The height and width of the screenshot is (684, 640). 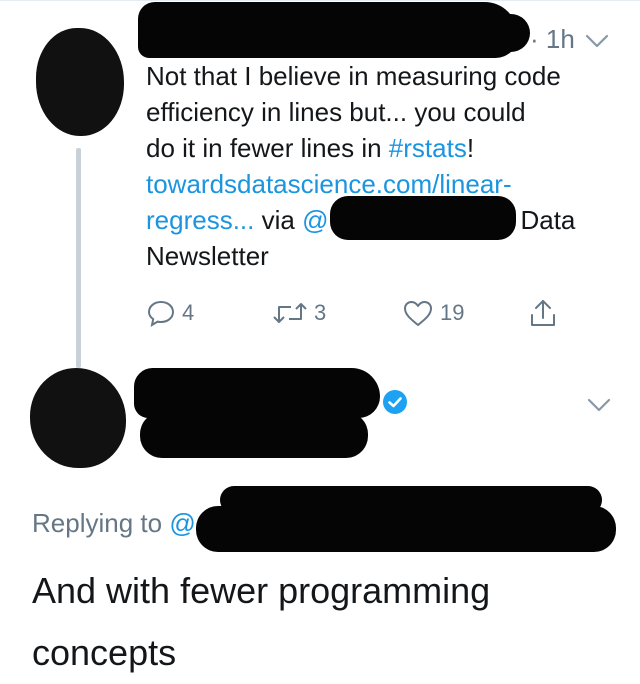 I want to click on reply-text-line: And with fewer programming, so click(x=261, y=590).